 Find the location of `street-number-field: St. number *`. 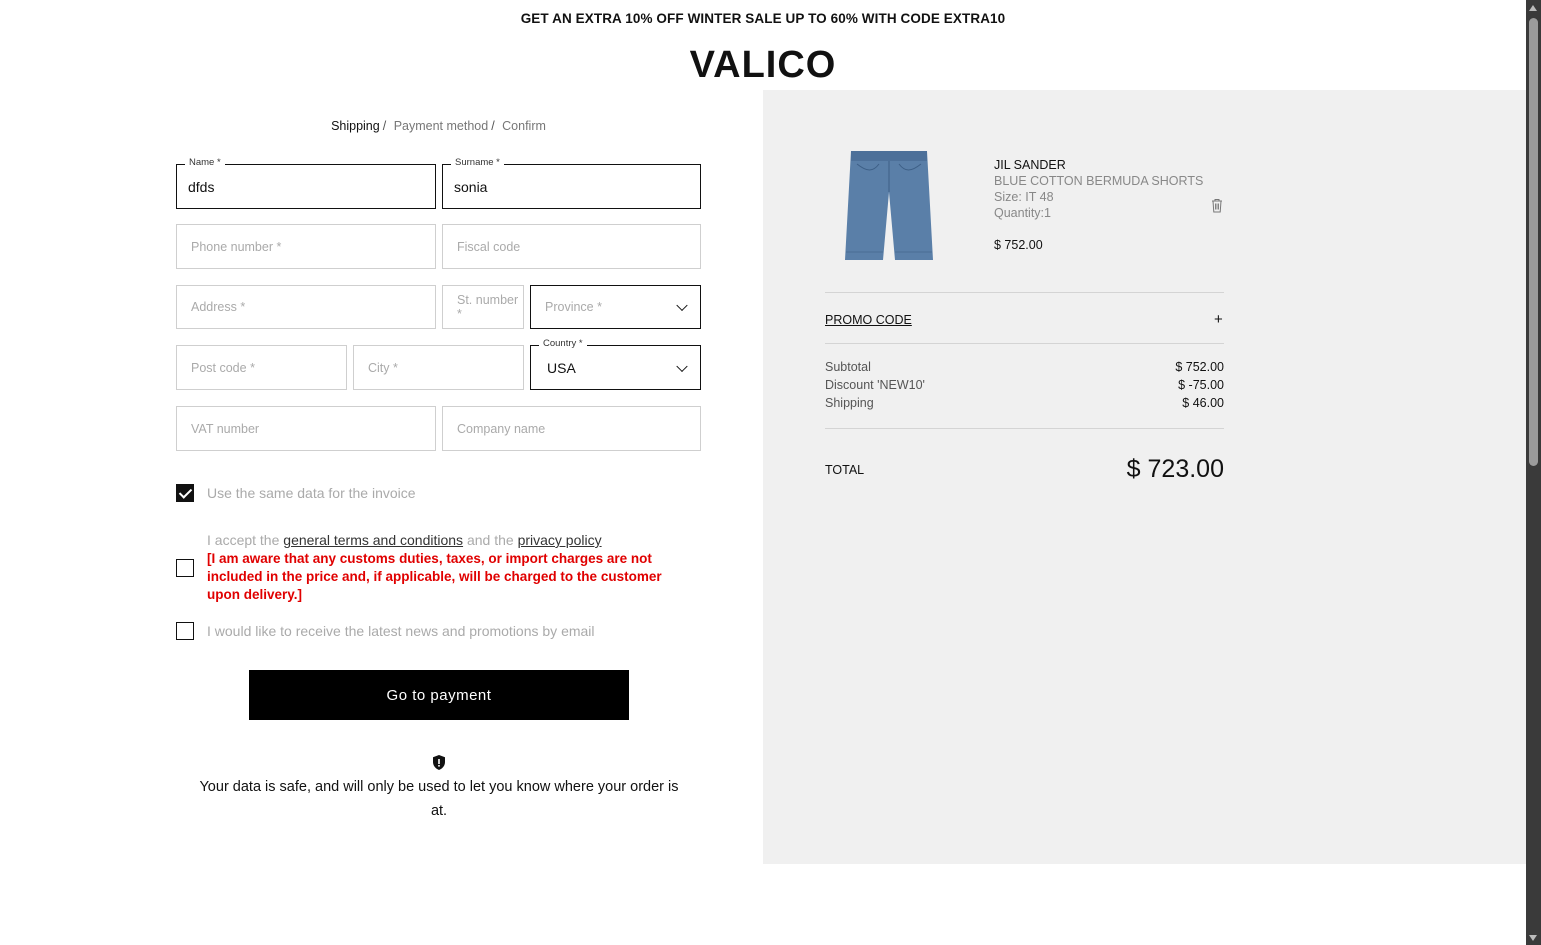

street-number-field: St. number * is located at coordinates (483, 307).